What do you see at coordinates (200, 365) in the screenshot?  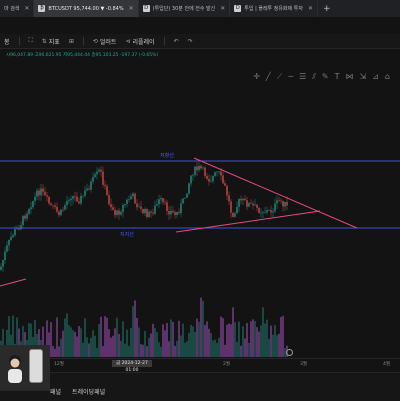 I see `time-axis: 12월 2월 3월 4월` at bounding box center [200, 365].